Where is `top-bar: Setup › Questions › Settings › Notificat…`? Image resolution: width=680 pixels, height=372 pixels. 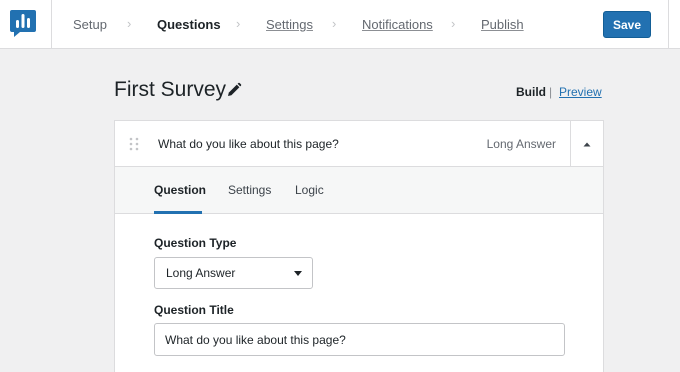
top-bar: Setup › Questions › Settings › Notificat… is located at coordinates (340, 24).